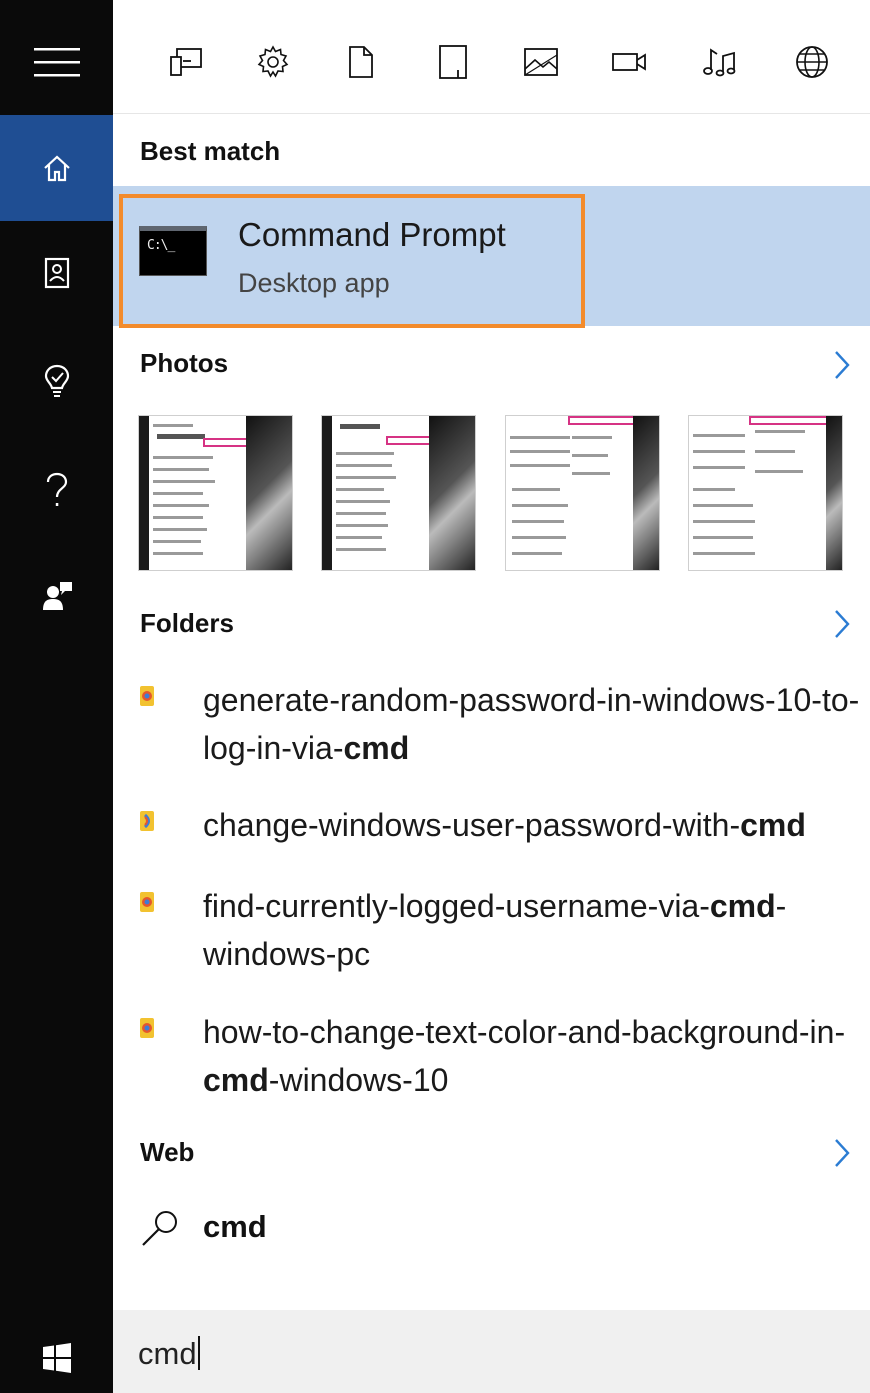 This screenshot has width=870, height=1393. Describe the element at coordinates (491, 1351) in the screenshot. I see `search-box: cmd` at that location.